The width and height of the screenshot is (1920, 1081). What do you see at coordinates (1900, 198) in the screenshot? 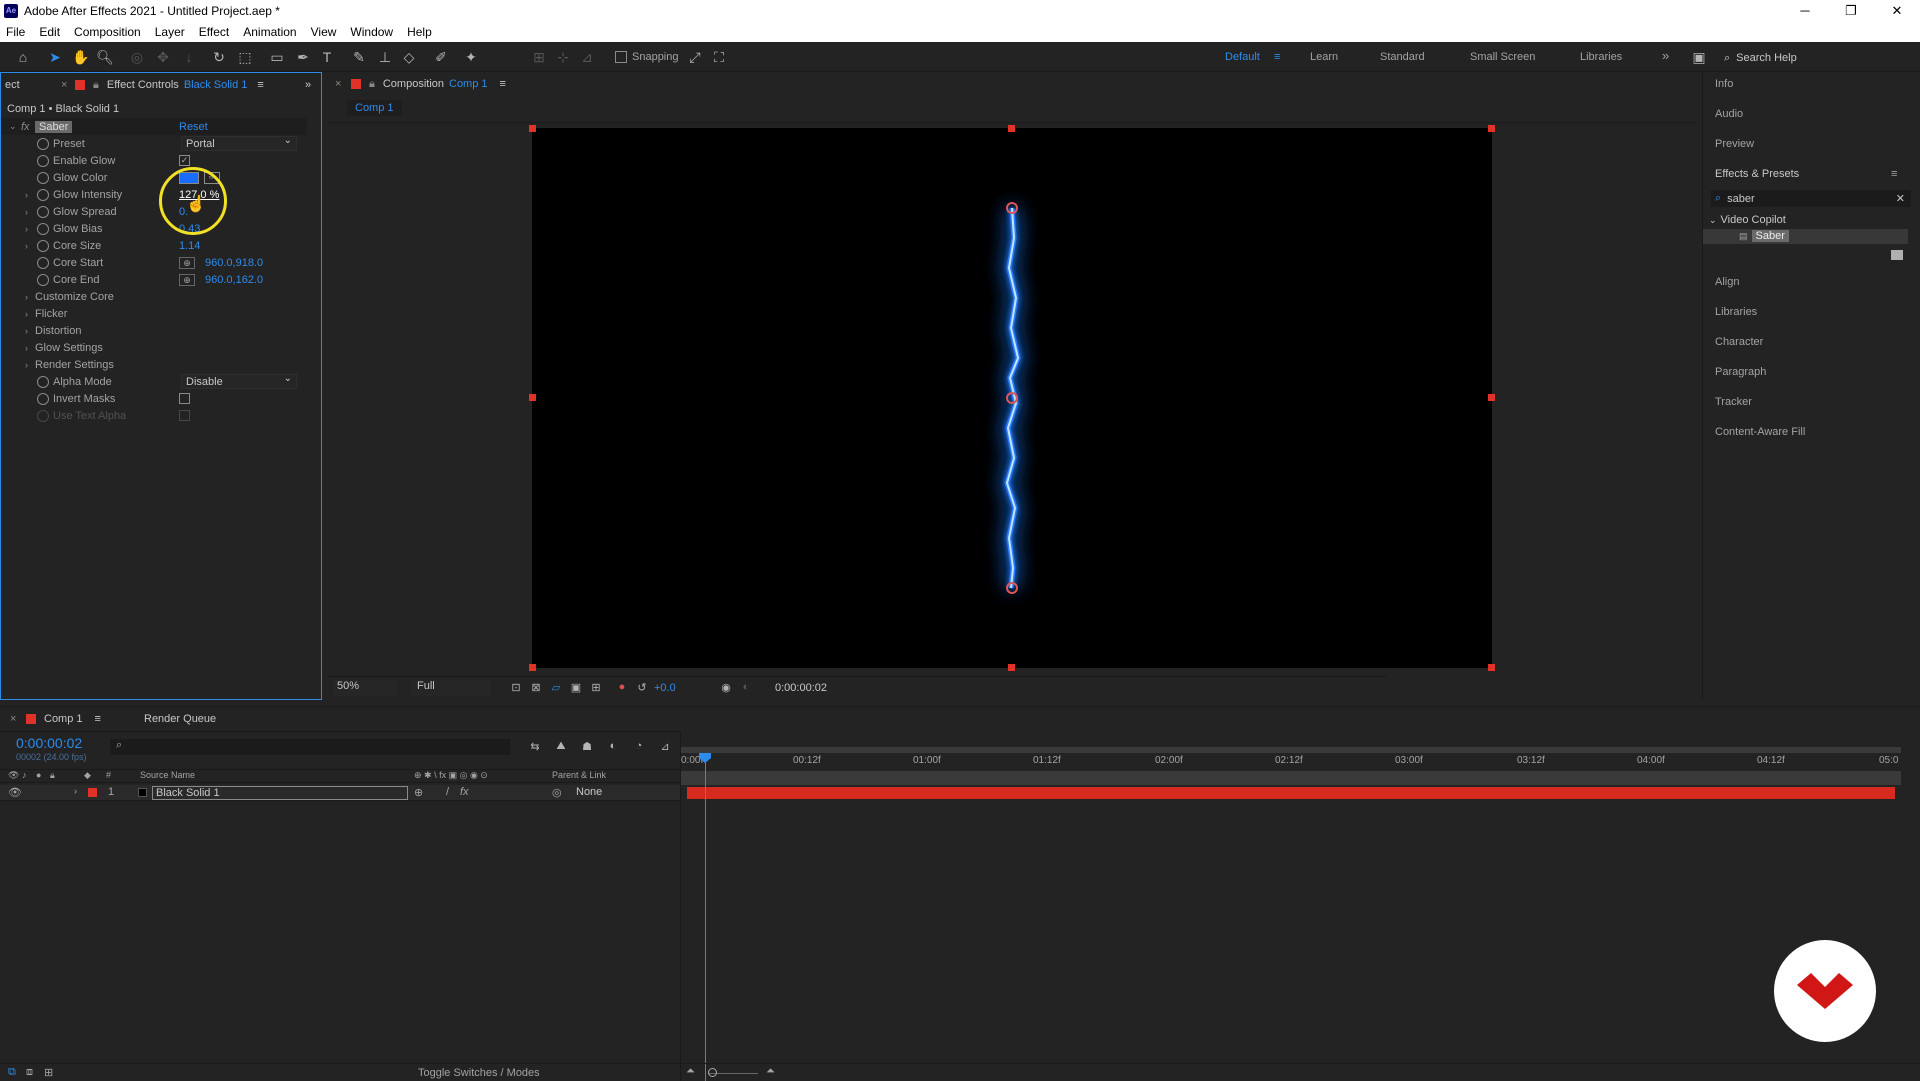
I see `clear-search-icon: ✕` at bounding box center [1900, 198].